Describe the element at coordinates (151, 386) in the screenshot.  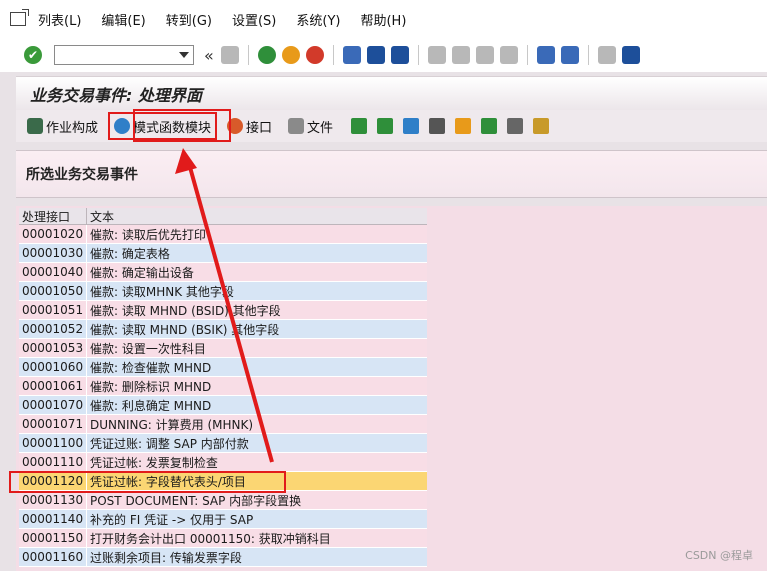
I see `cell-text: 催款: 删除标识 MHND` at that location.